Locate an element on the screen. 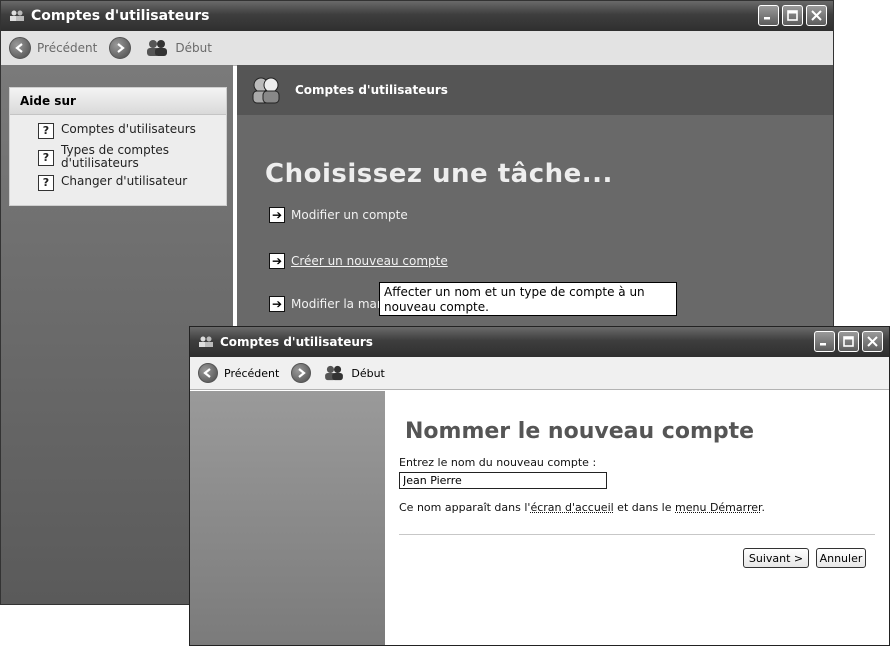 This screenshot has height=646, width=890. hint-middle: et dans le is located at coordinates (644, 507).